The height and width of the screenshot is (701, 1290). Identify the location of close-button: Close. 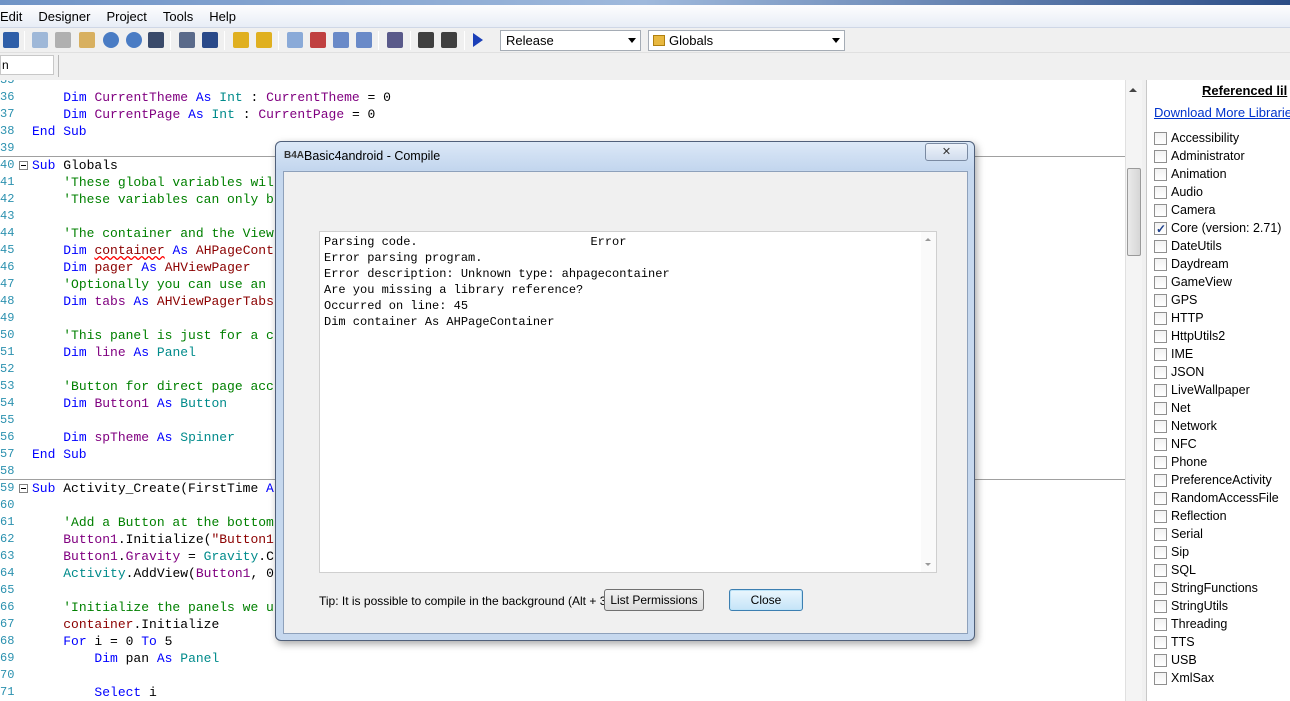
(766, 600).